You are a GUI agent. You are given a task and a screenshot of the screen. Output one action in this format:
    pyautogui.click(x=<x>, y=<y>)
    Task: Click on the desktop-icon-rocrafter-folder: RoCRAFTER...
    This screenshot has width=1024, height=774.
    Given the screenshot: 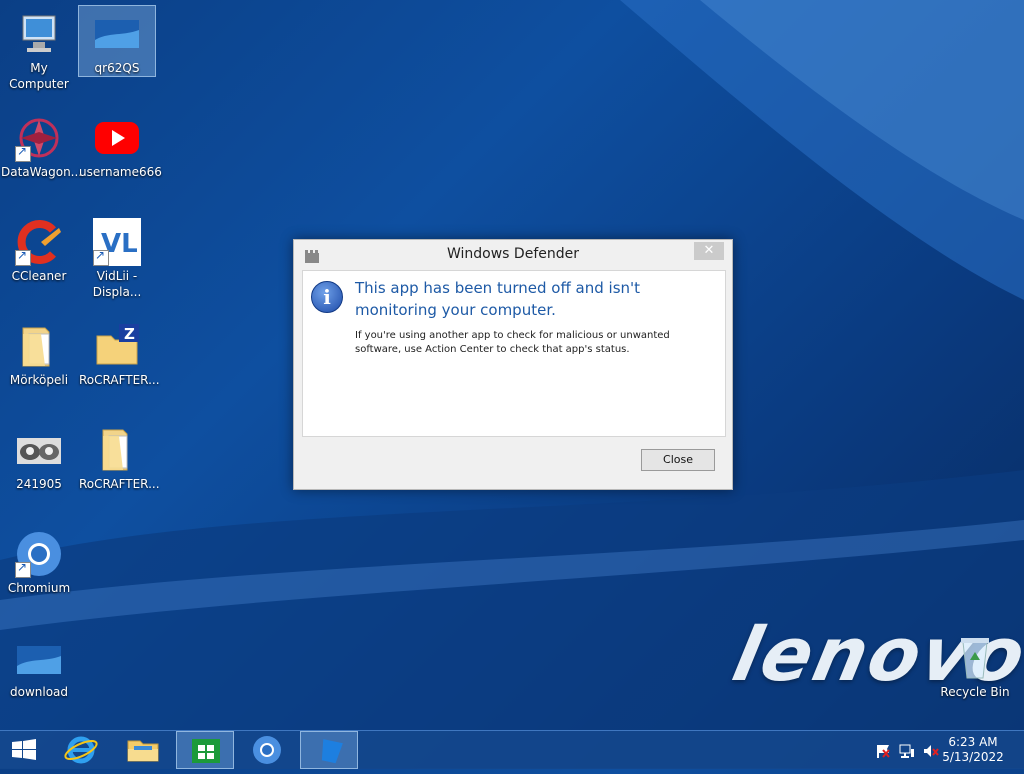 What is the action you would take?
    pyautogui.click(x=119, y=457)
    